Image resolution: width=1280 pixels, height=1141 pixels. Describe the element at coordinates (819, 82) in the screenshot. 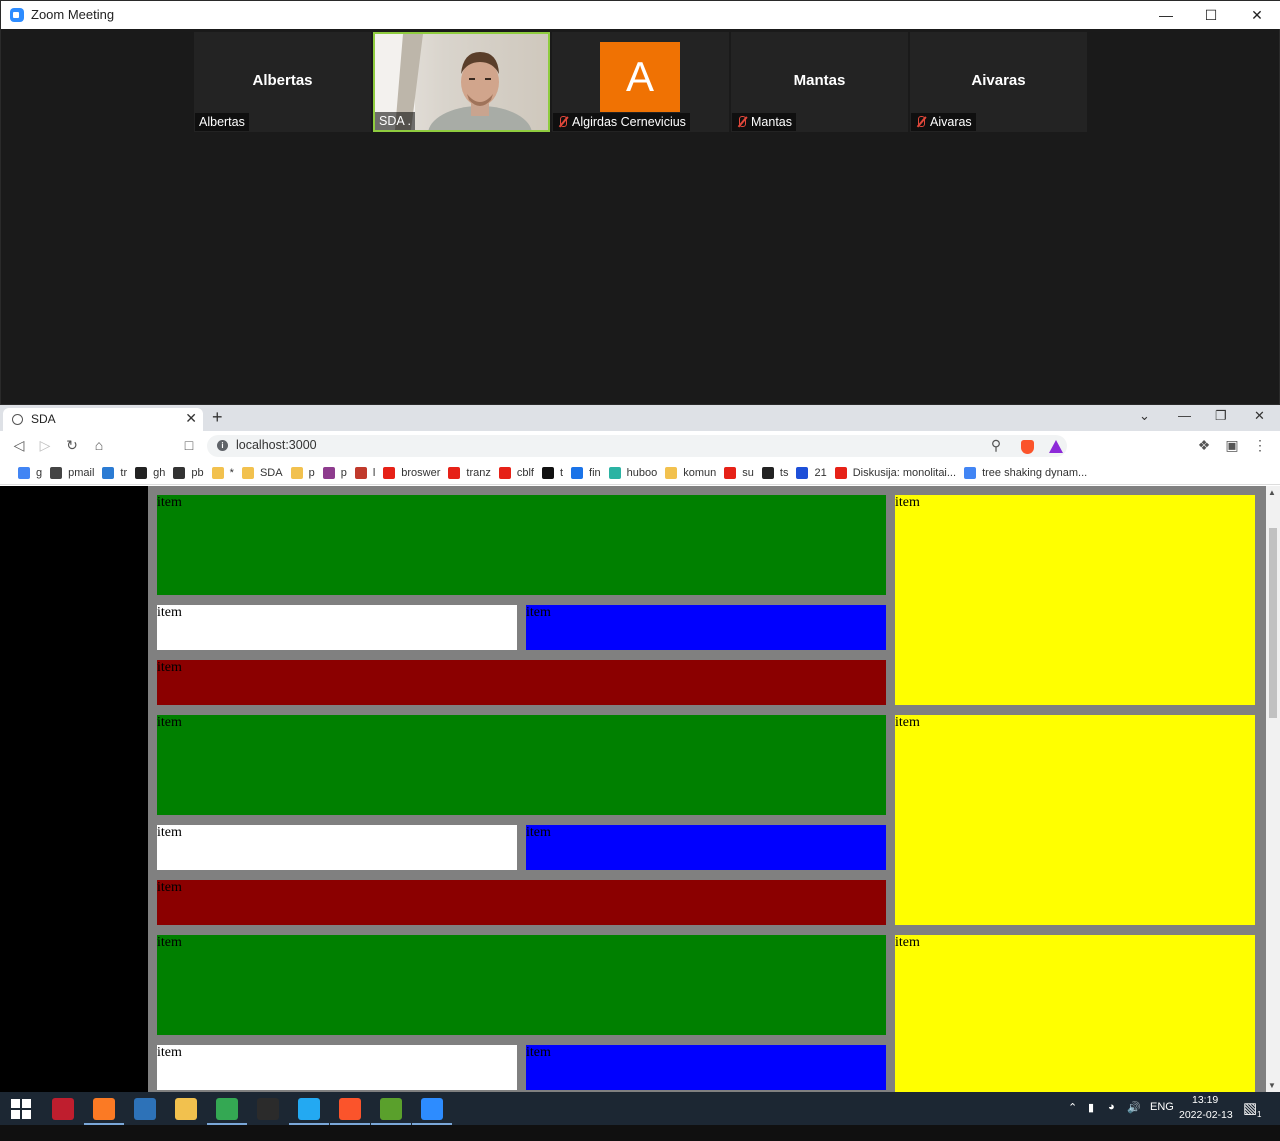

I see `participant-tile: Mantas Mantas` at that location.